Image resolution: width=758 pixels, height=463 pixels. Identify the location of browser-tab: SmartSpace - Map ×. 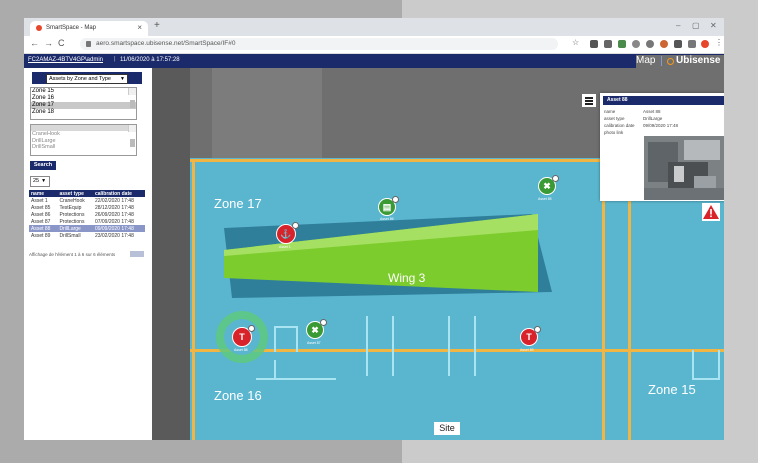
(89, 28).